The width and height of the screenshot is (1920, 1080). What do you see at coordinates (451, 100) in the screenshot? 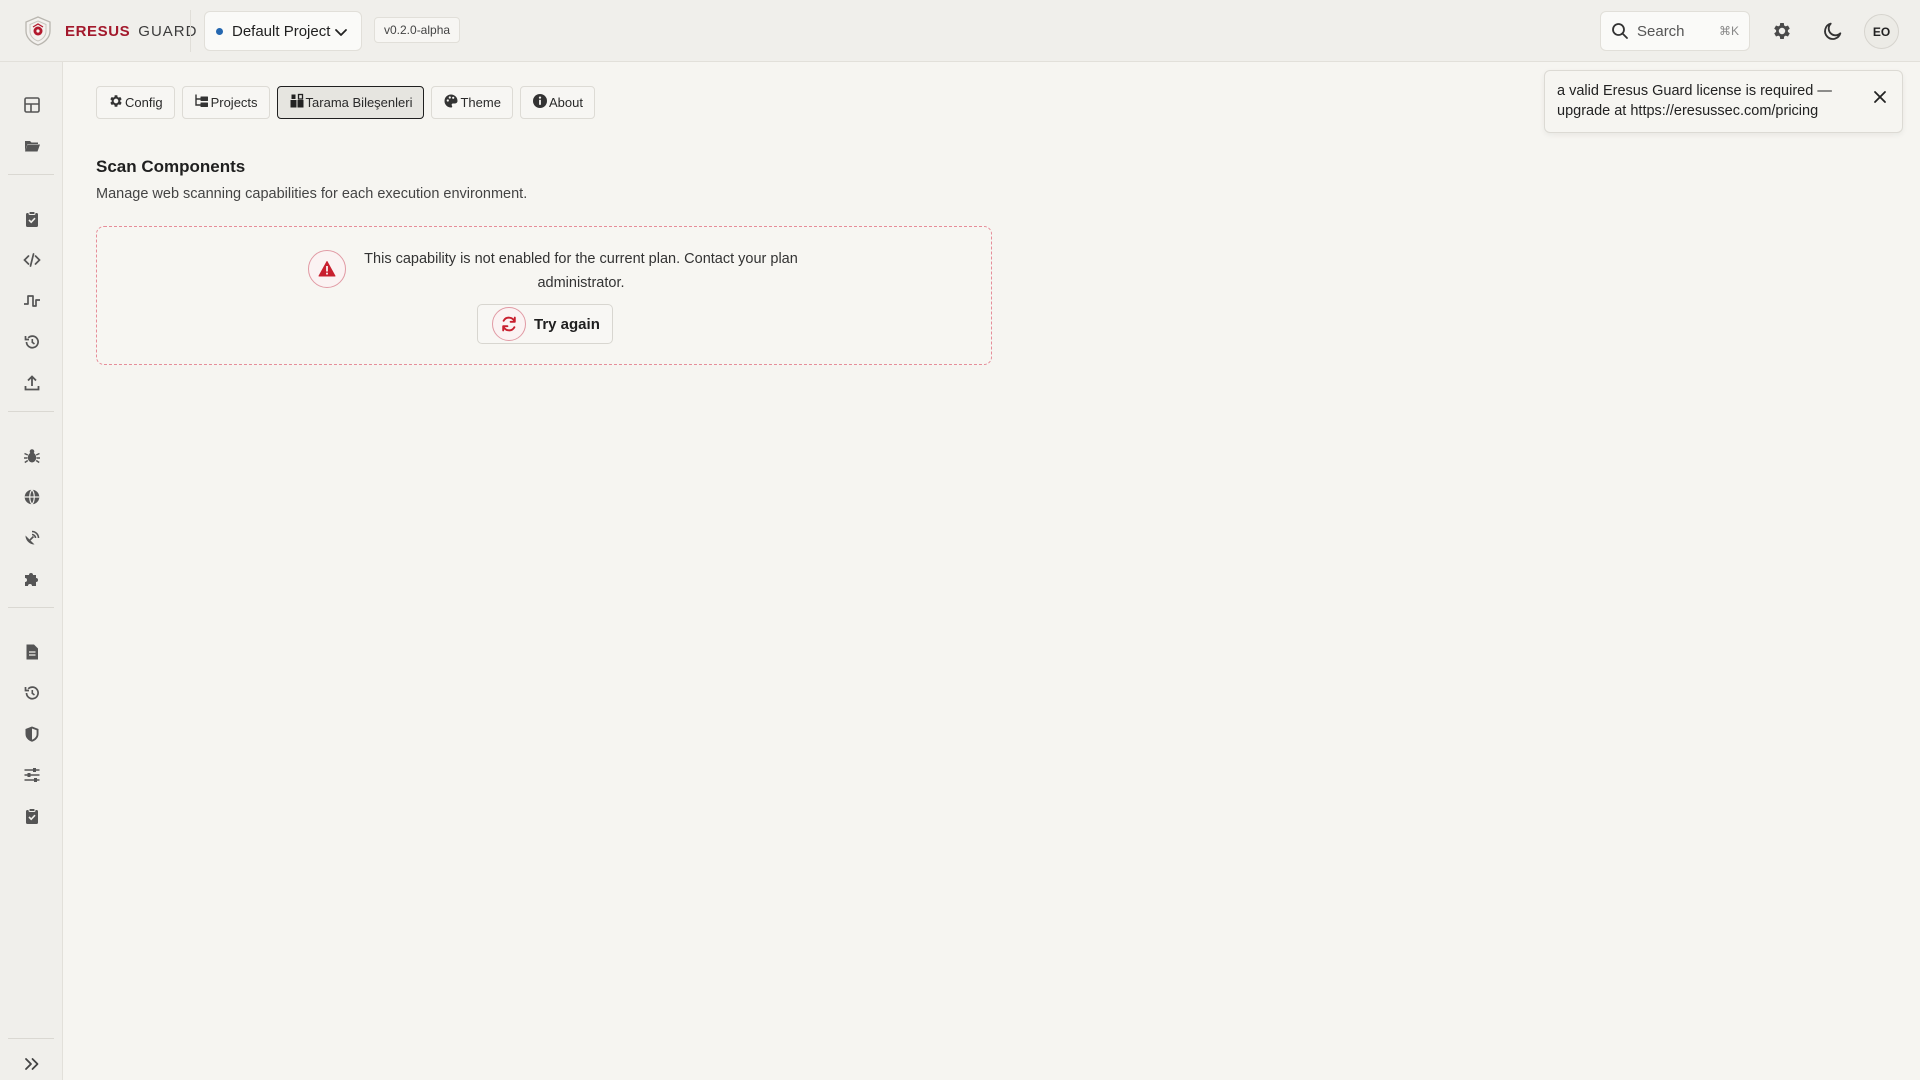
I see `palette-icon` at bounding box center [451, 100].